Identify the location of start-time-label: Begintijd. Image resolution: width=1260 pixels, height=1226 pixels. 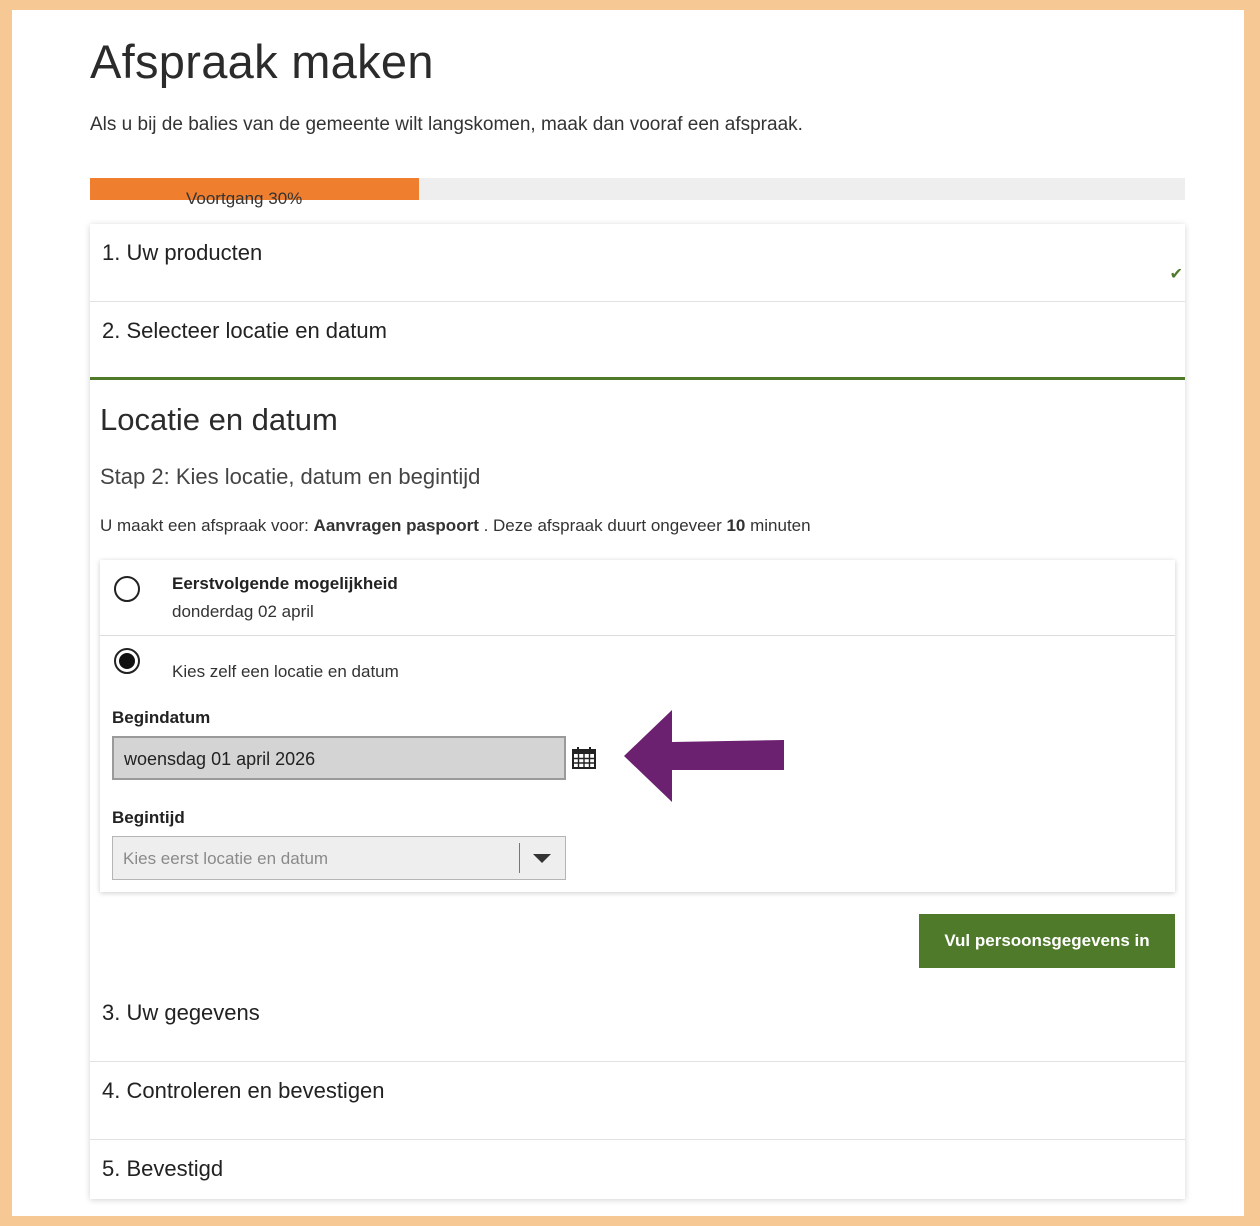
(148, 817).